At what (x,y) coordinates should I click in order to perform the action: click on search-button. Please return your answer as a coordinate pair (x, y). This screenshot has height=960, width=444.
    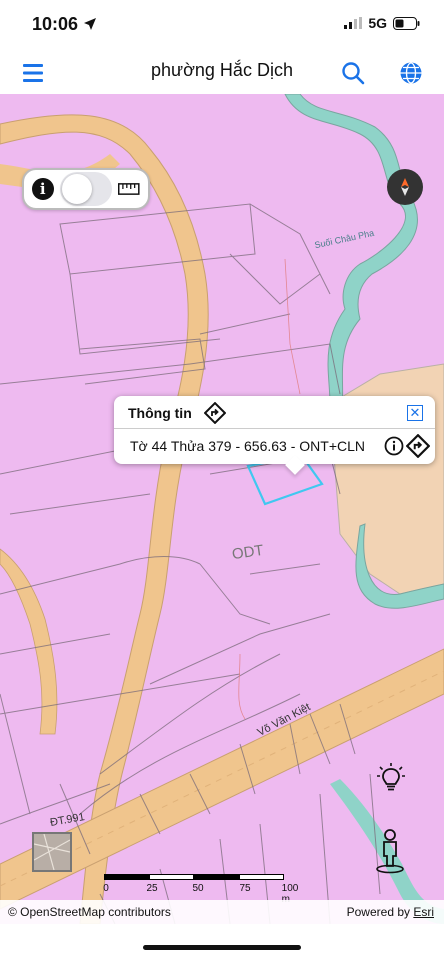
    Looking at the image, I should click on (353, 73).